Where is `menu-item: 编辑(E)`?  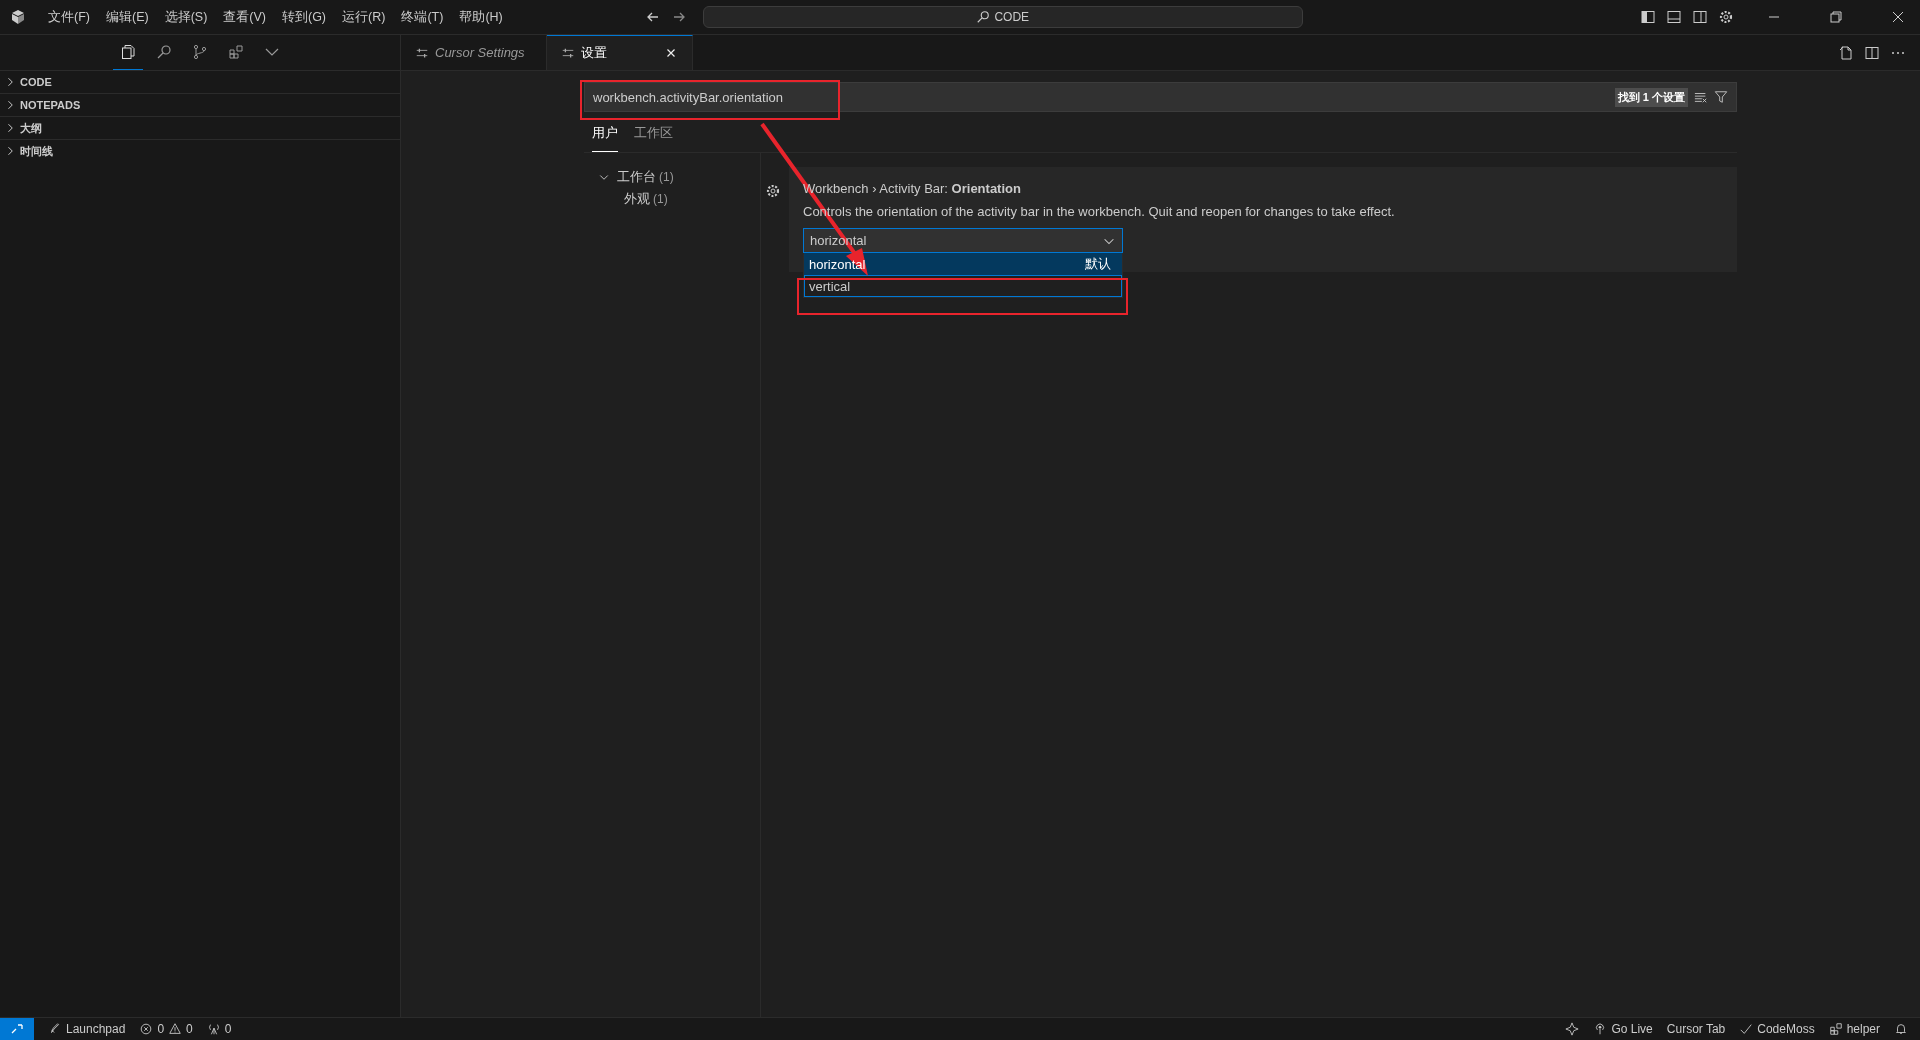 menu-item: 编辑(E) is located at coordinates (127, 17).